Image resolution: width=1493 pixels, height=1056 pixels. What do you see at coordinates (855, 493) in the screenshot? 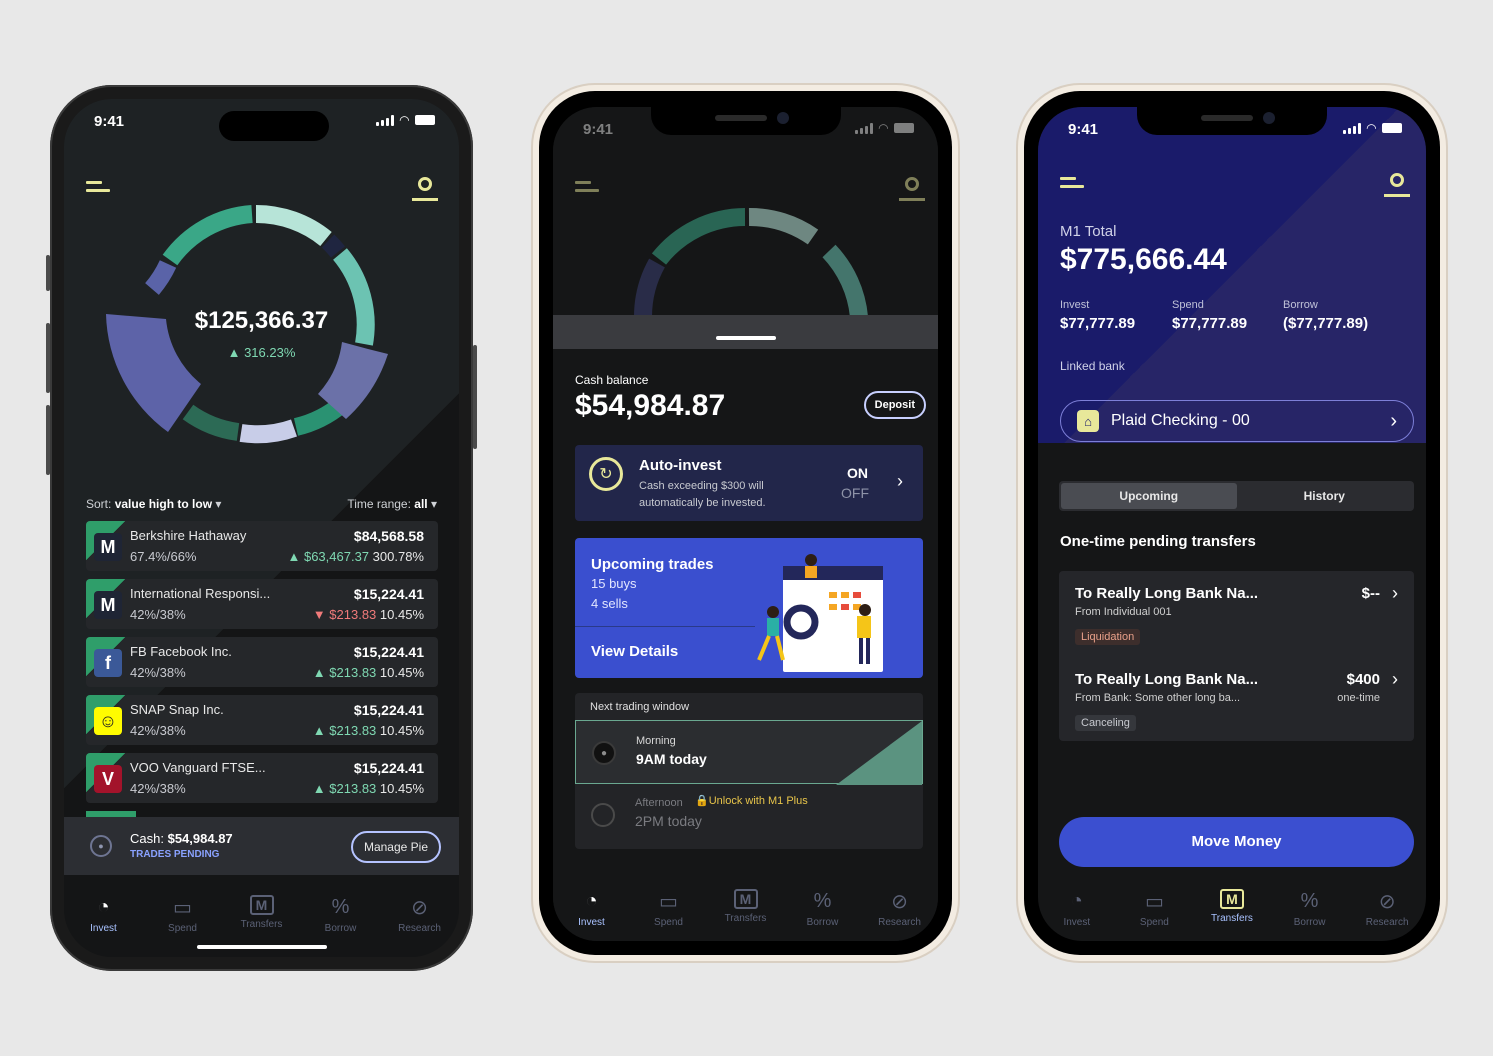
I see `toggle-off: OFF` at bounding box center [855, 493].